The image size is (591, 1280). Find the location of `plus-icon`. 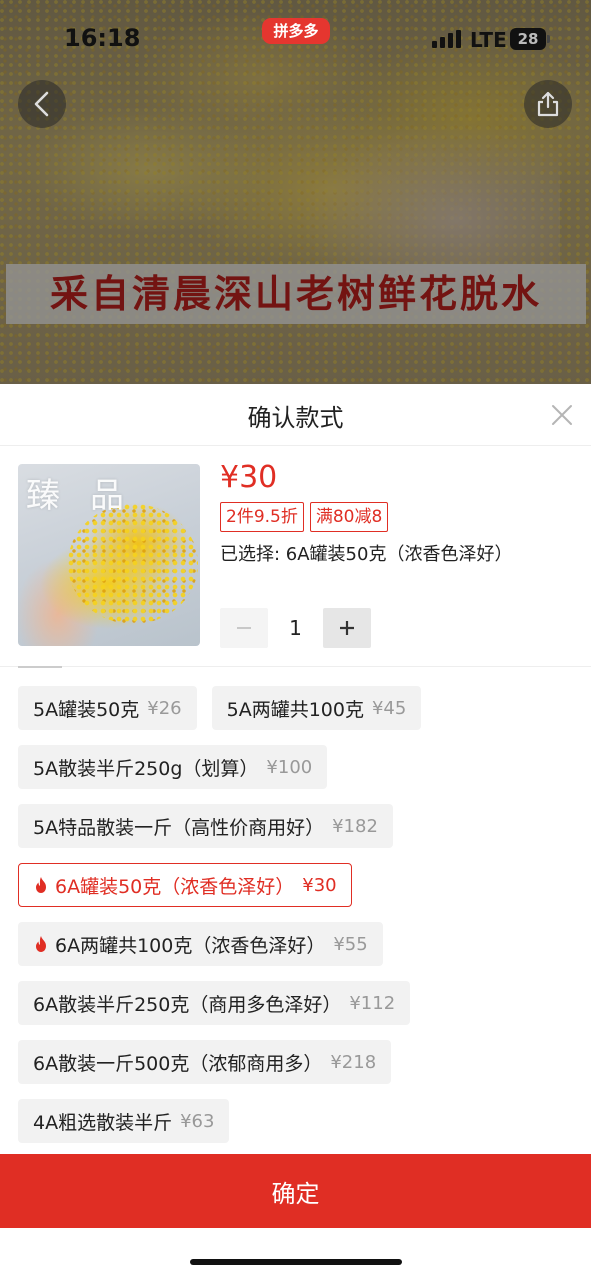

plus-icon is located at coordinates (347, 628).